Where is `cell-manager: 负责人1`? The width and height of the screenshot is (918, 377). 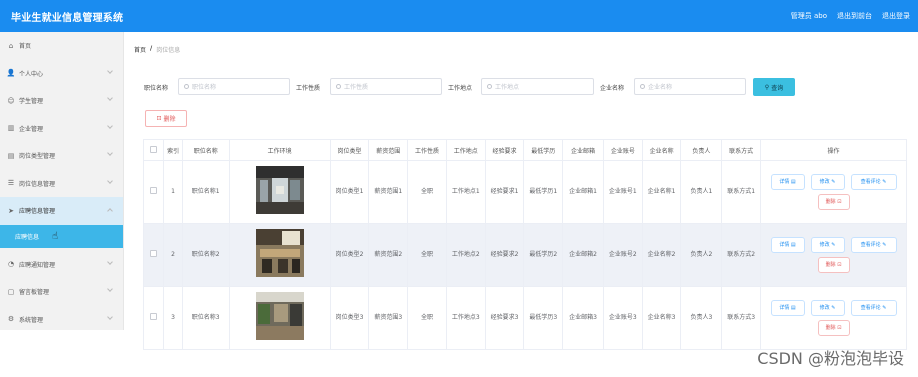 cell-manager: 负责人1 is located at coordinates (701, 192).